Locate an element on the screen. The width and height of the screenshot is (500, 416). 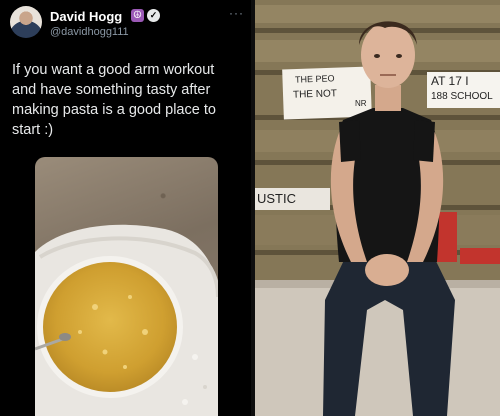
sign-left-line-1: THE PEO is located at coordinates (314, 79).